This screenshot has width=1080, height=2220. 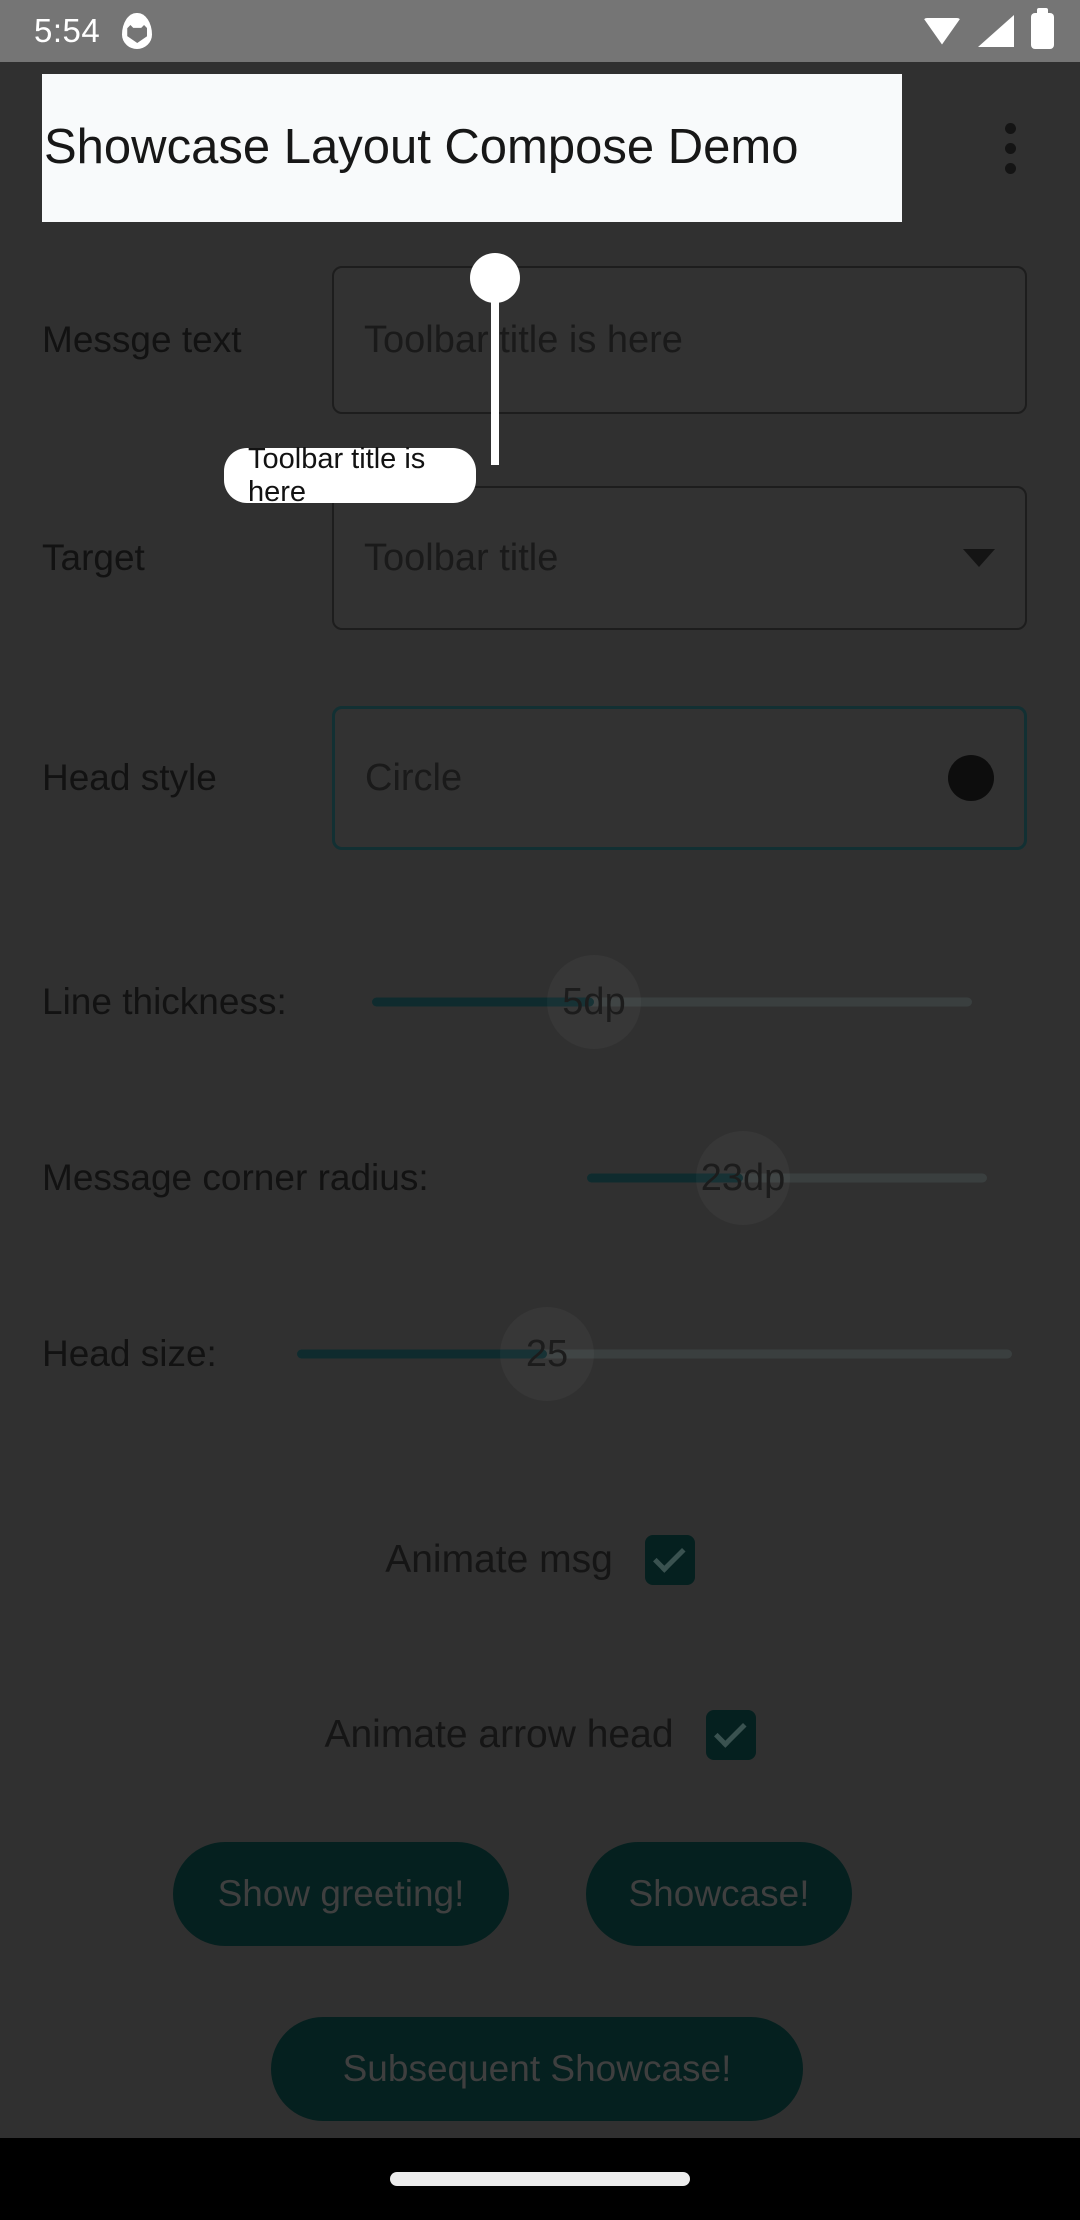 What do you see at coordinates (461, 557) in the screenshot?
I see `target-value: Toolbar title` at bounding box center [461, 557].